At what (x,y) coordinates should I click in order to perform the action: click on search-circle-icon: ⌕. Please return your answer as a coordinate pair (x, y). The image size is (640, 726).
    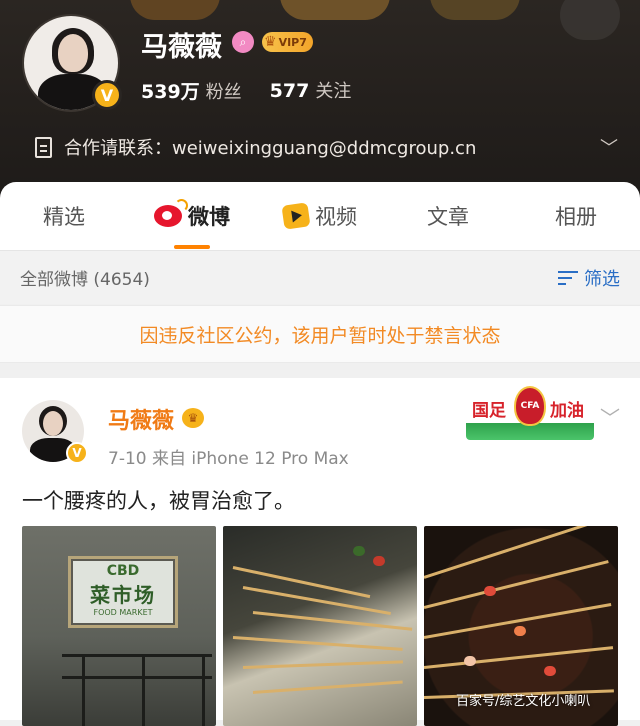
    Looking at the image, I should click on (243, 42).